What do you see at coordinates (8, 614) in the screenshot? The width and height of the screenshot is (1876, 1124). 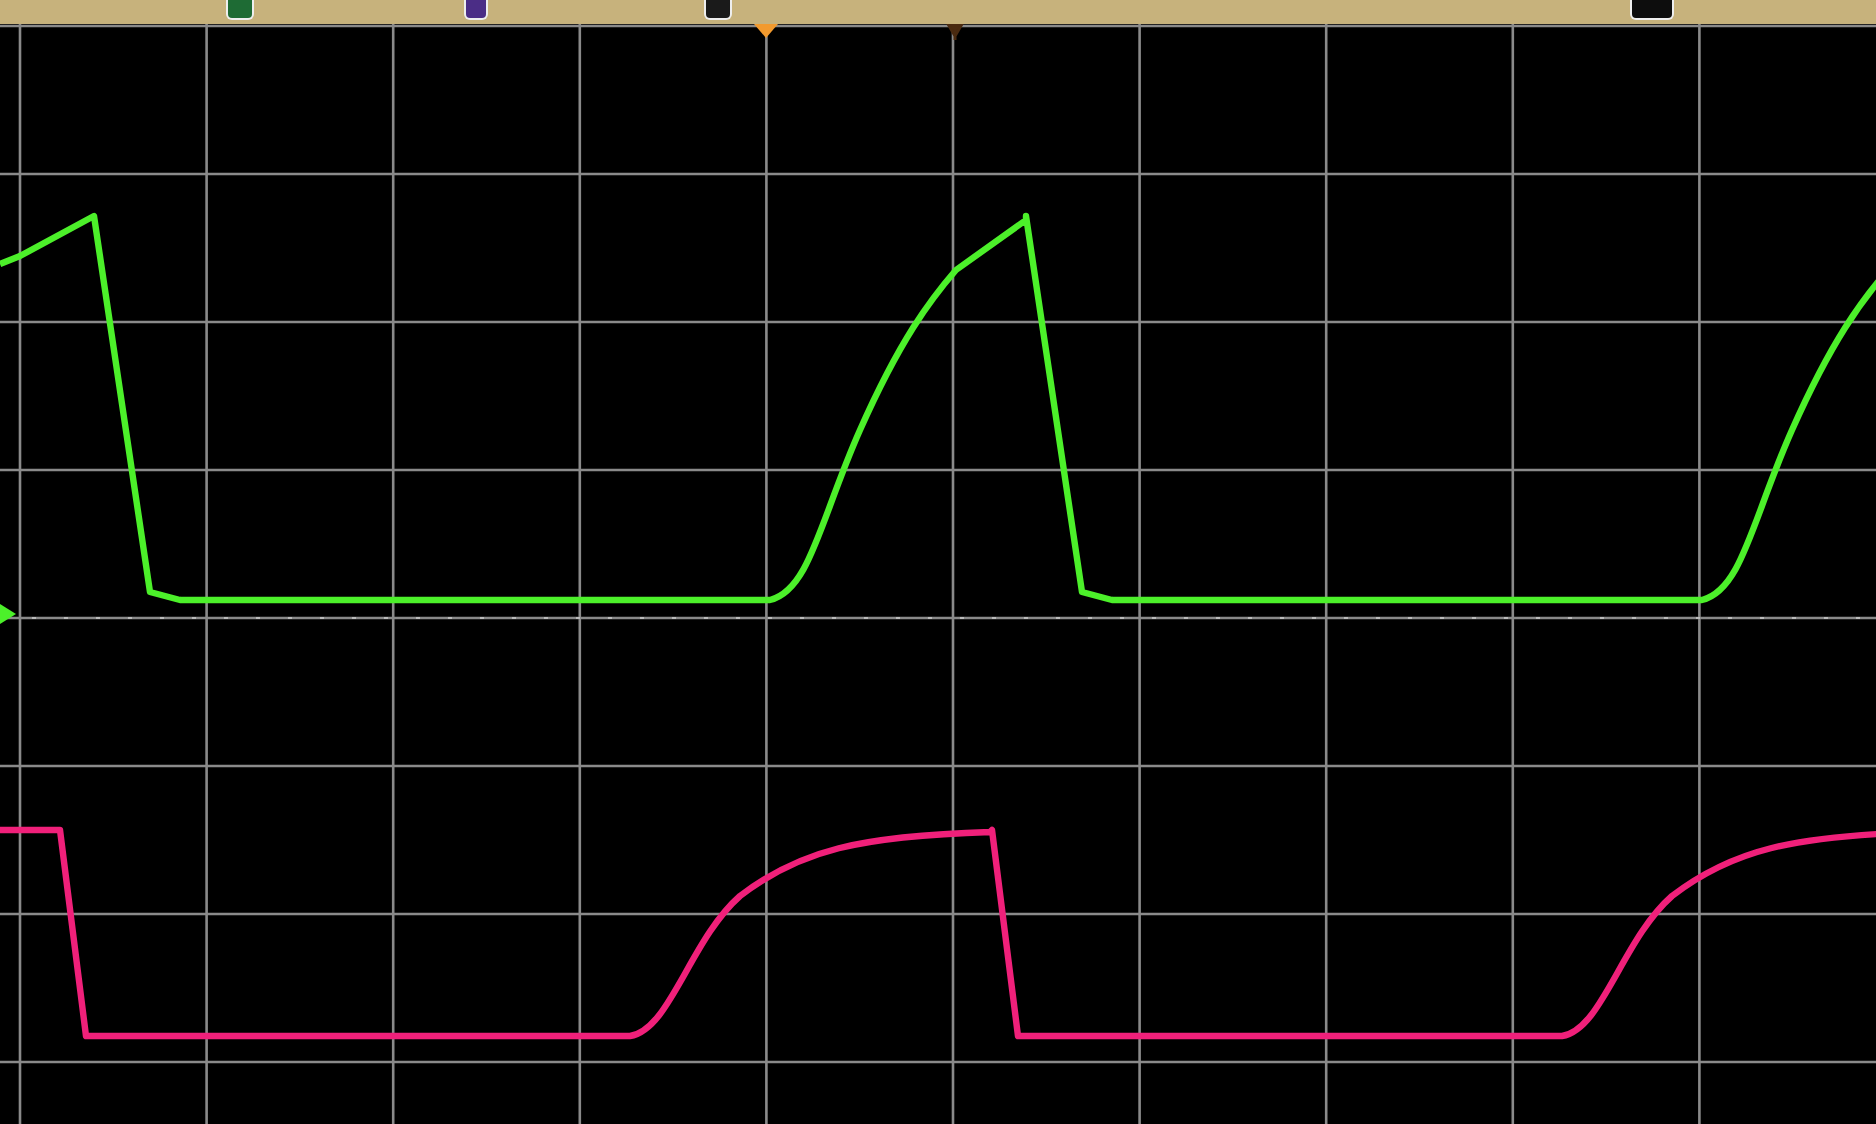 I see `ground-marker-icon` at bounding box center [8, 614].